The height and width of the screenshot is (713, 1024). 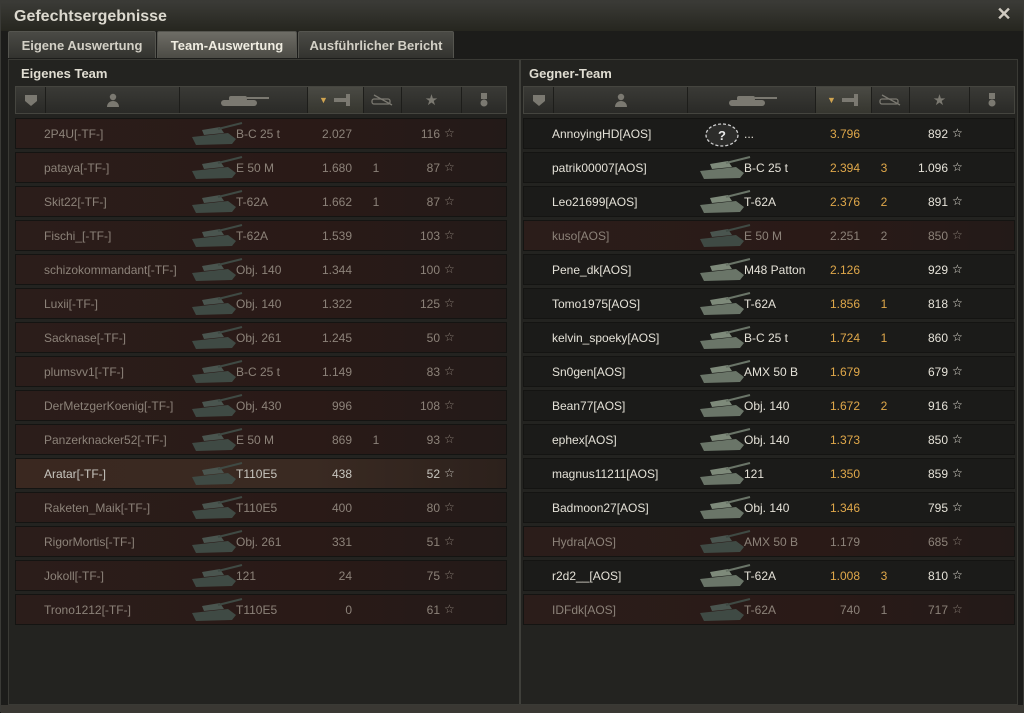 I want to click on player-row: pataya[-TF-] E 50 M 1.680 1 87 ☆, so click(x=261, y=167).